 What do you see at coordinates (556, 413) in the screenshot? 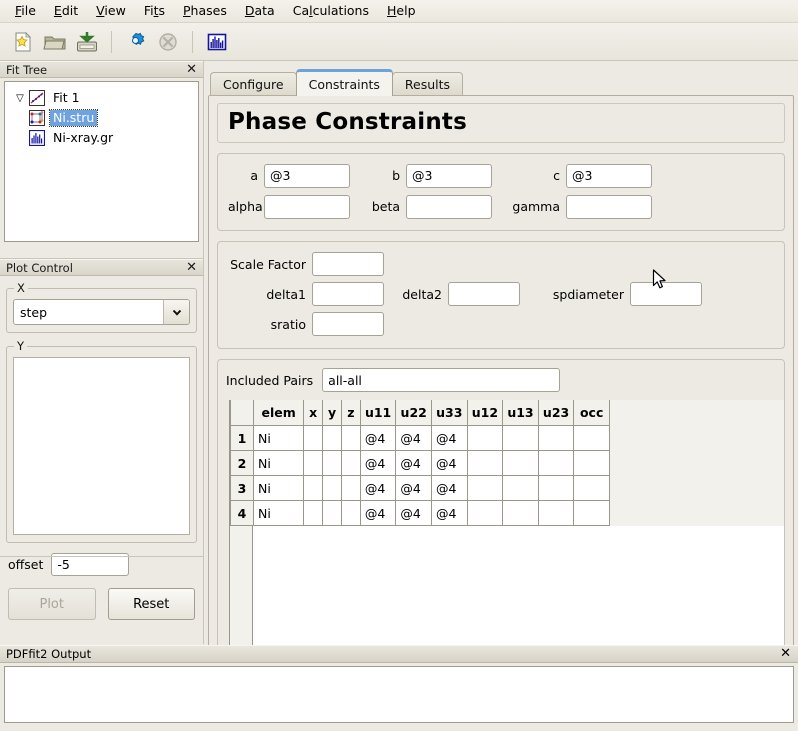
I see `col-header-u23: u23` at bounding box center [556, 413].